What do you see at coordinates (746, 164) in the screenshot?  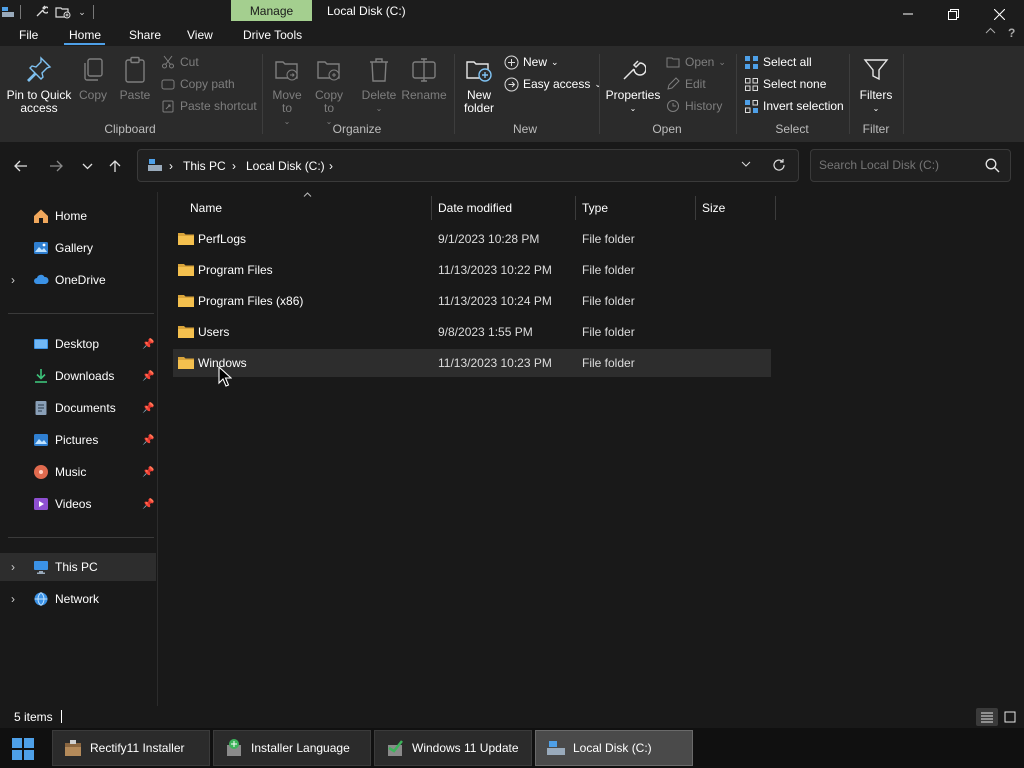 I see `address-history-dropdown` at bounding box center [746, 164].